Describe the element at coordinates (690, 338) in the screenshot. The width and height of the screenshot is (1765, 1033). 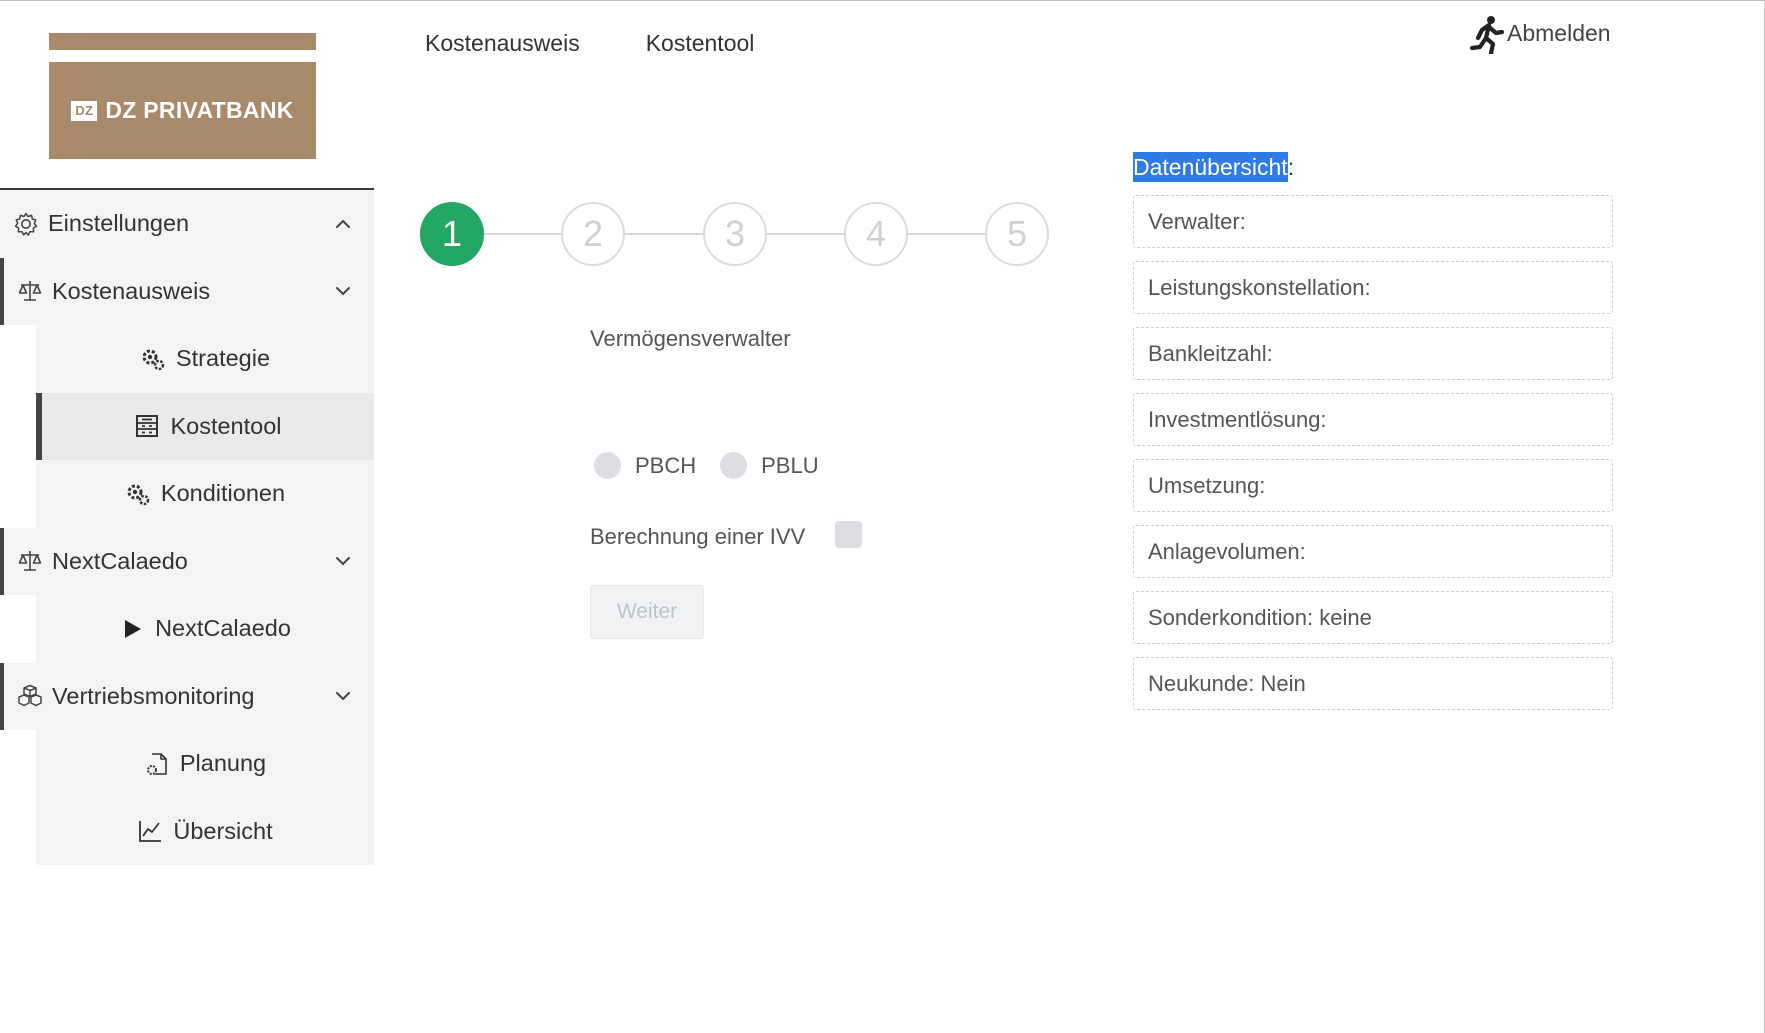
I see `vermoegensverwalter-label: Vermögensverwalter` at that location.